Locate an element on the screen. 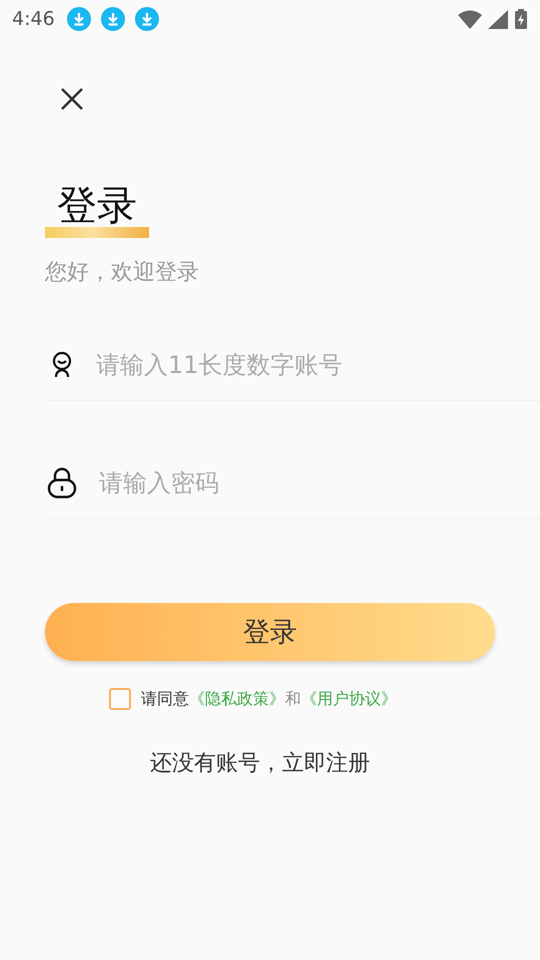 This screenshot has width=540, height=960. wifi-icon is located at coordinates (470, 19).